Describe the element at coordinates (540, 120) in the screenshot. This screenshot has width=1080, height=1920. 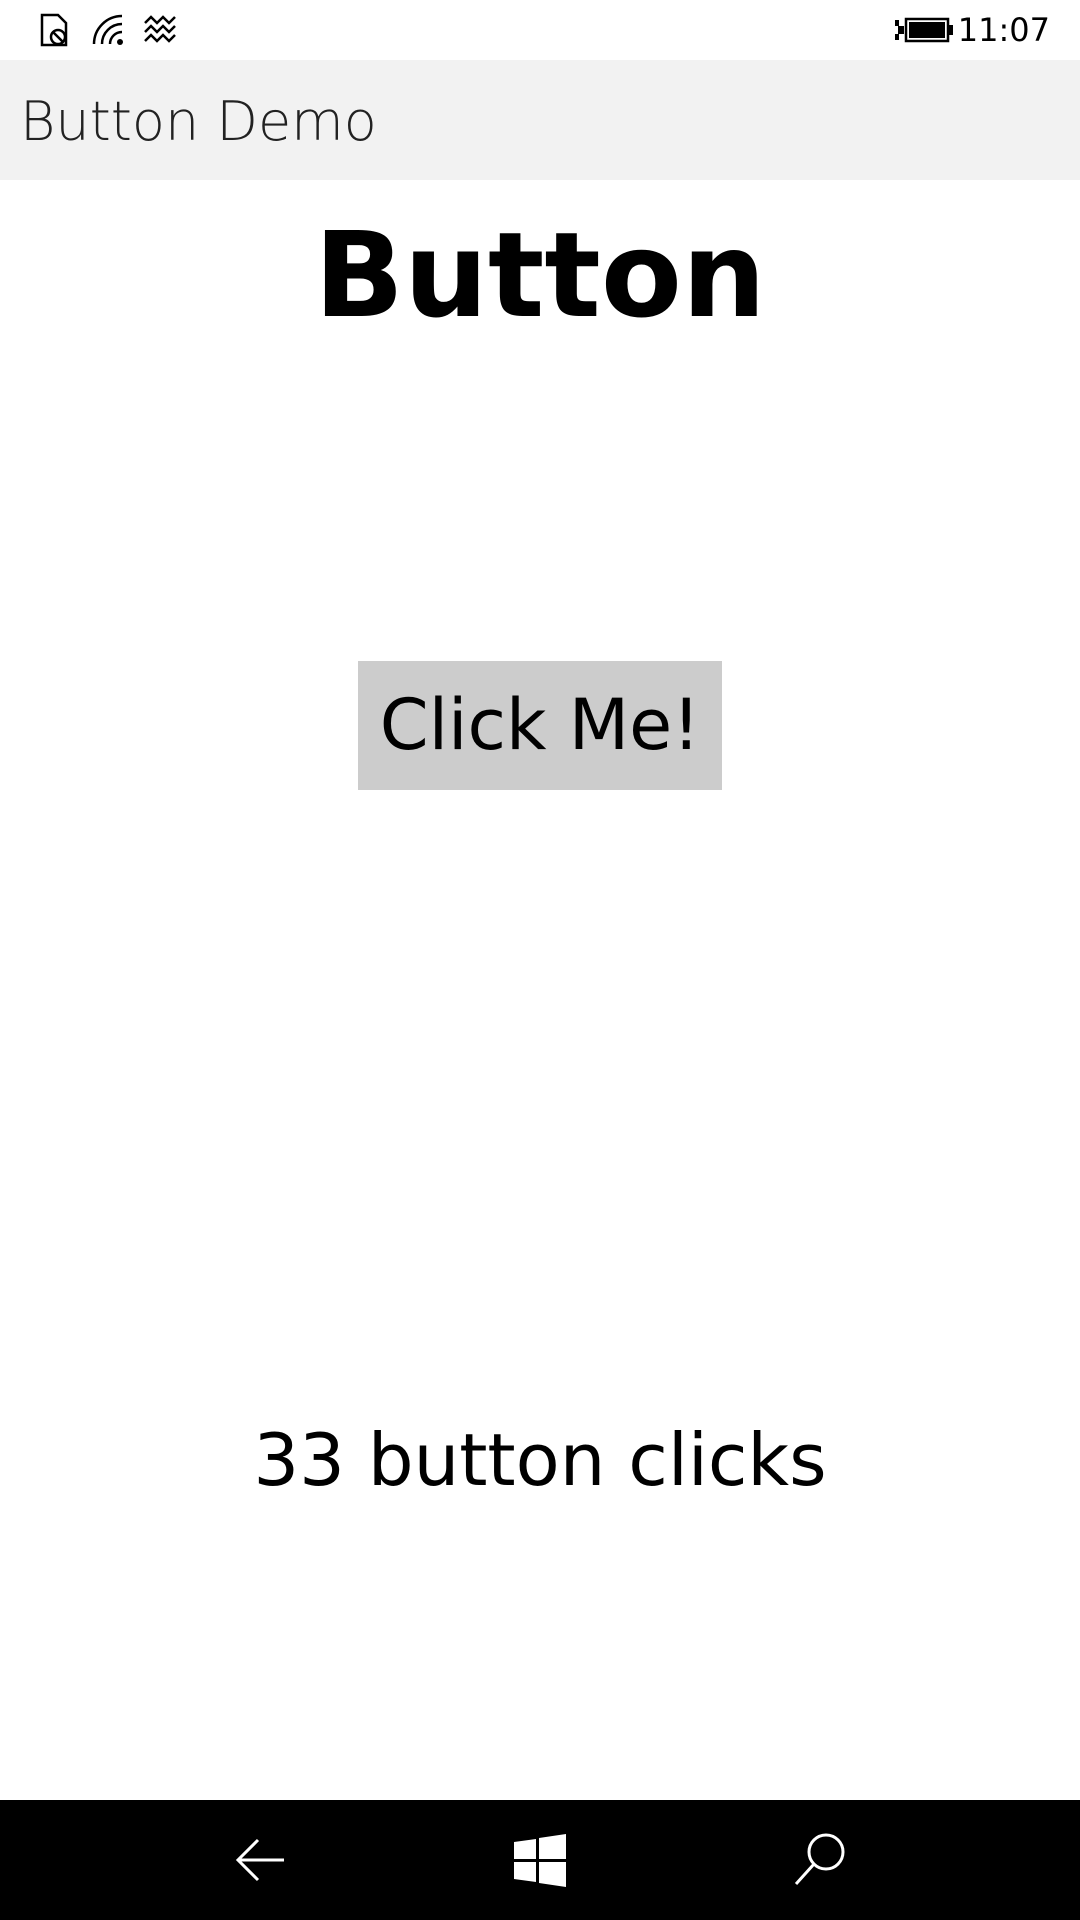
I see `app-title-bar: Button Demo` at that location.